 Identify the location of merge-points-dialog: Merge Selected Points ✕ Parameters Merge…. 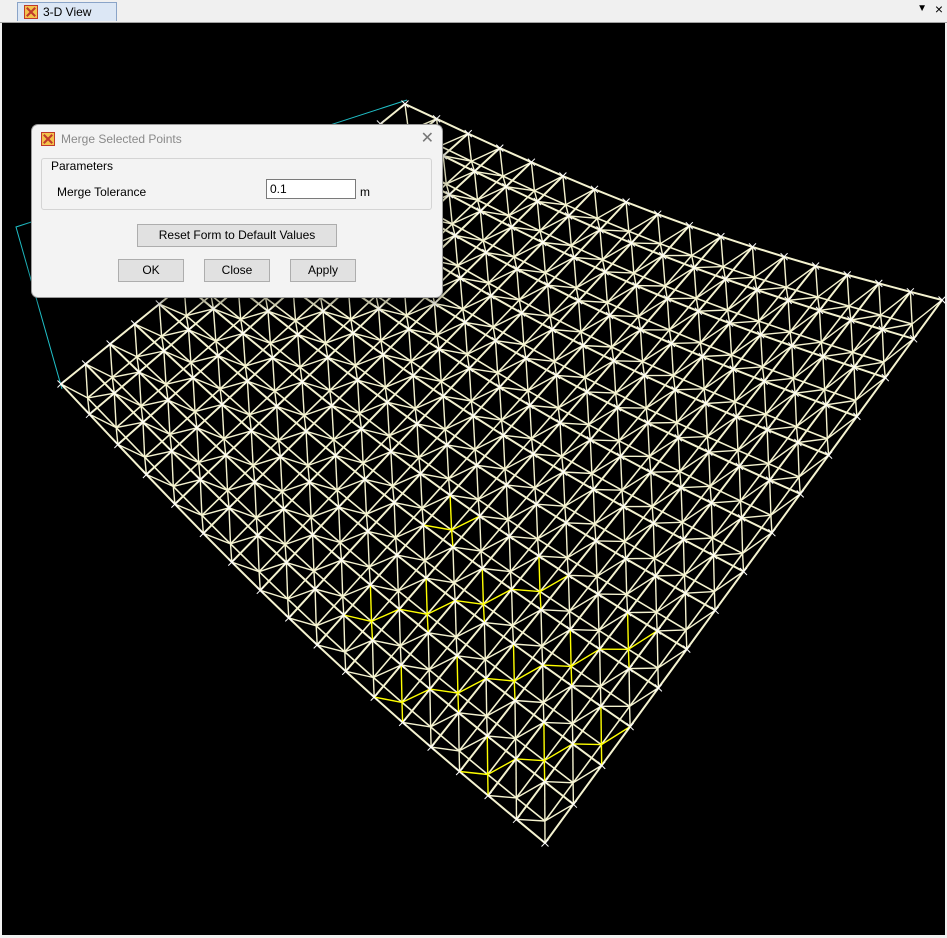
(237, 211).